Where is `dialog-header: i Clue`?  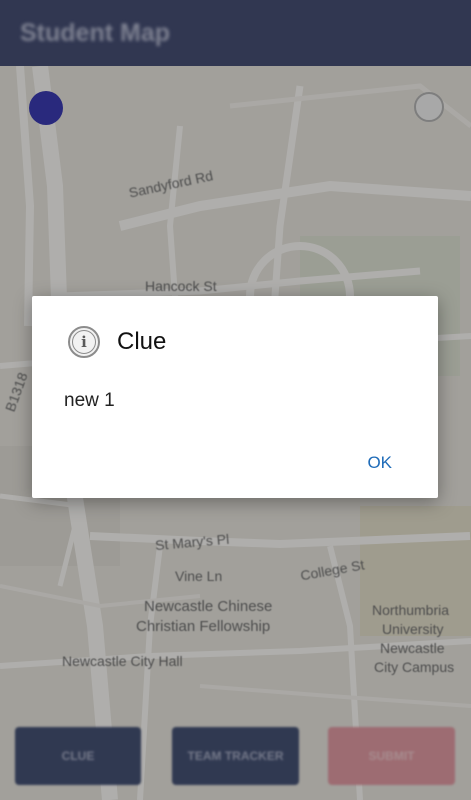 dialog-header: i Clue is located at coordinates (117, 342).